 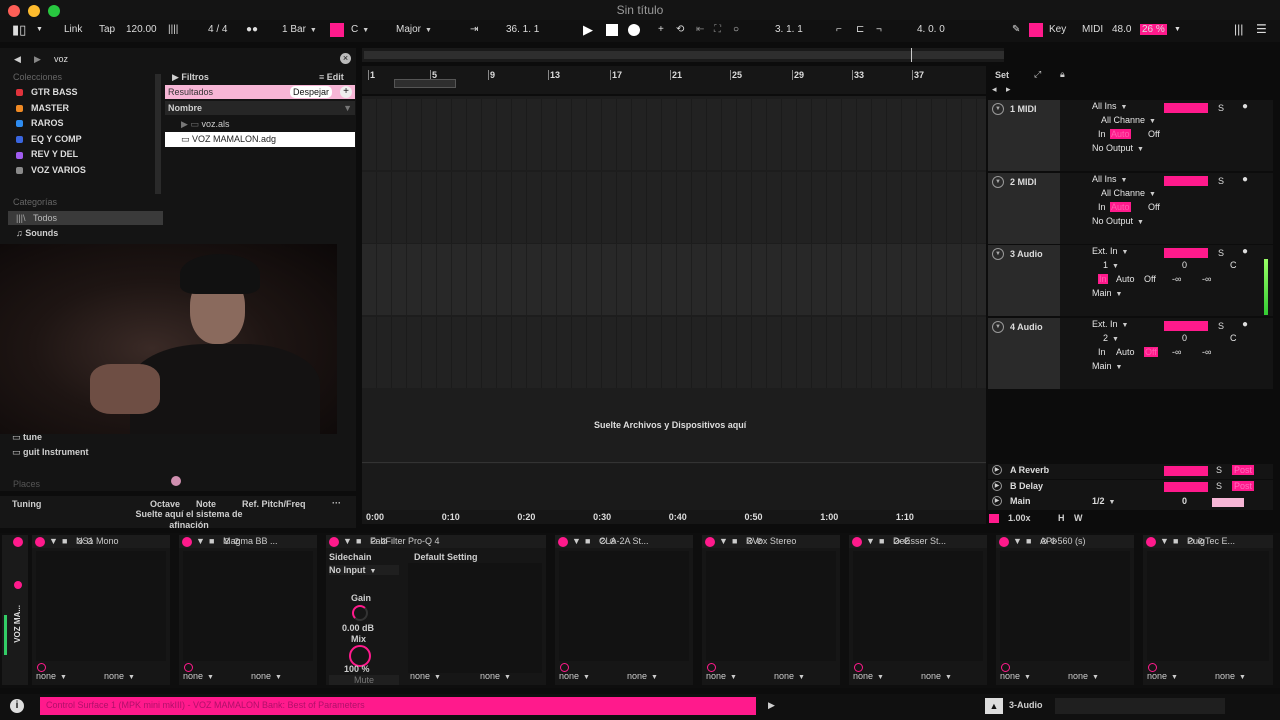 What do you see at coordinates (1111, 265) in the screenshot?
I see `input-channel-select: 1` at bounding box center [1111, 265].